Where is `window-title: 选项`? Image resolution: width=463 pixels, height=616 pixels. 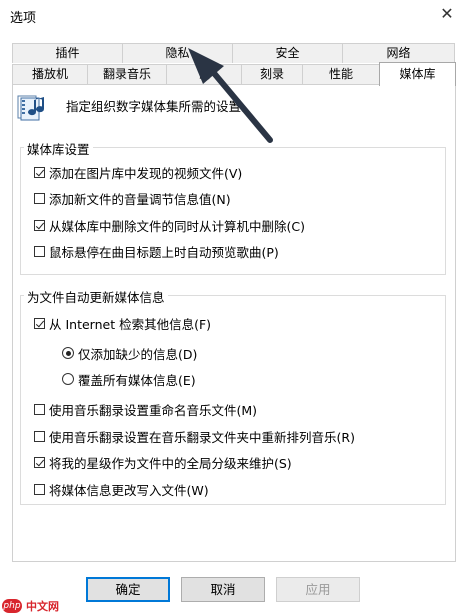 window-title: 选项 is located at coordinates (23, 18).